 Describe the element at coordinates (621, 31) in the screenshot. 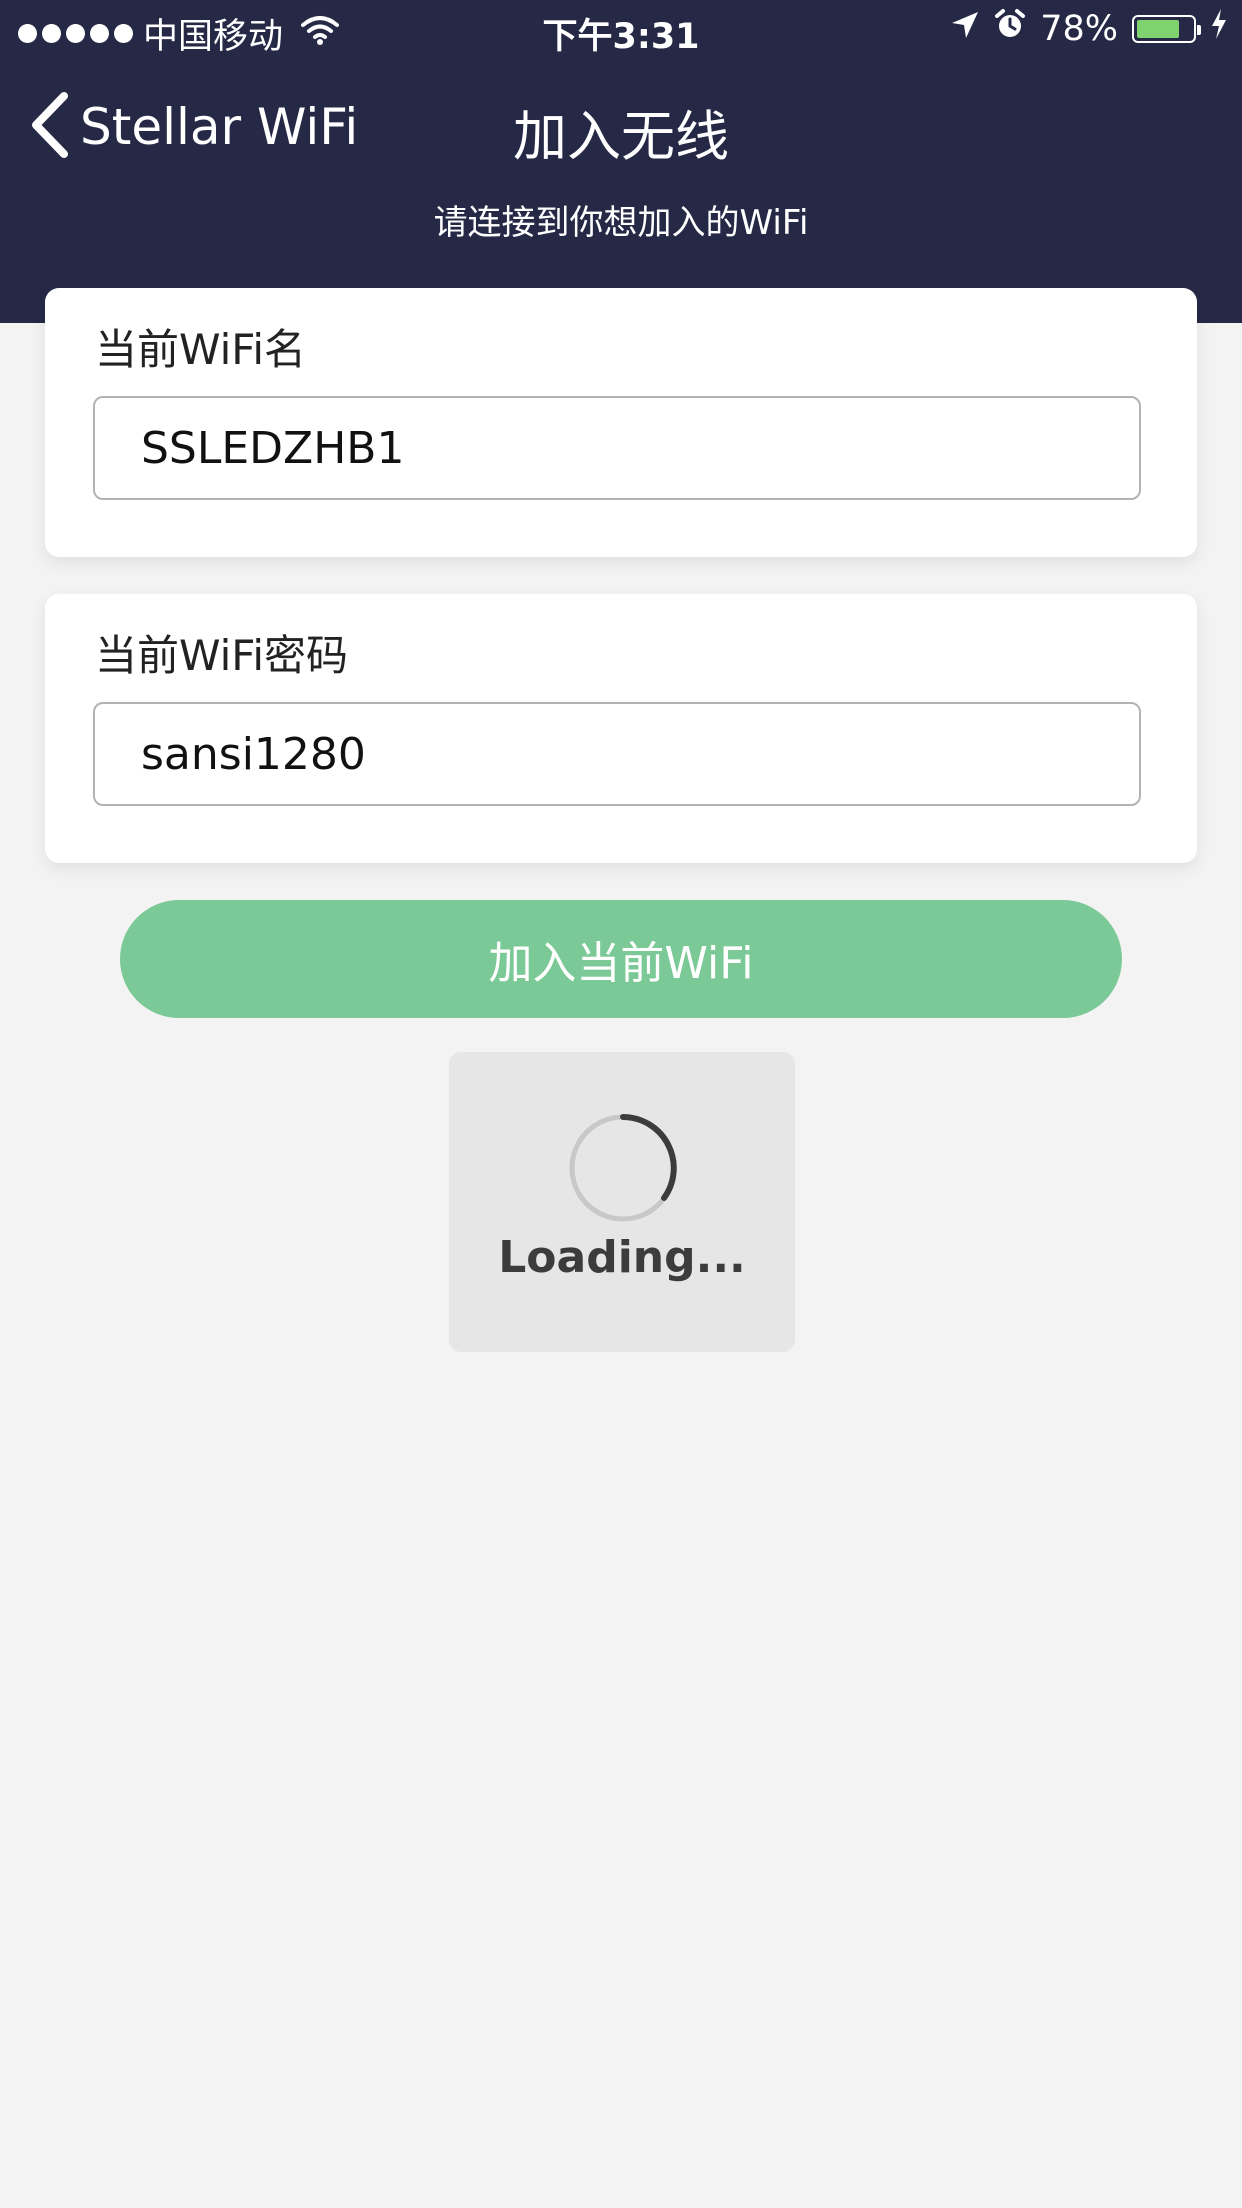

I see `status-bar: 中国移动 下午3:31 78%` at that location.